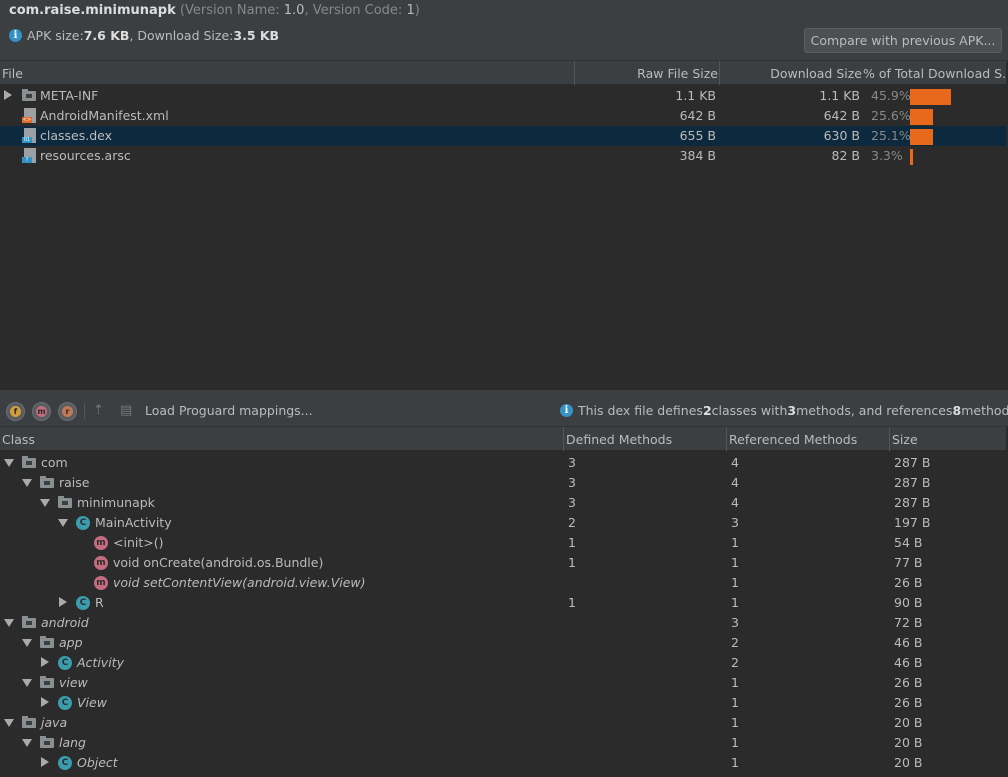 Image resolution: width=1008 pixels, height=777 pixels. I want to click on file-row: ? resources.arsc 384 B 82 B 3.3%, so click(503, 156).